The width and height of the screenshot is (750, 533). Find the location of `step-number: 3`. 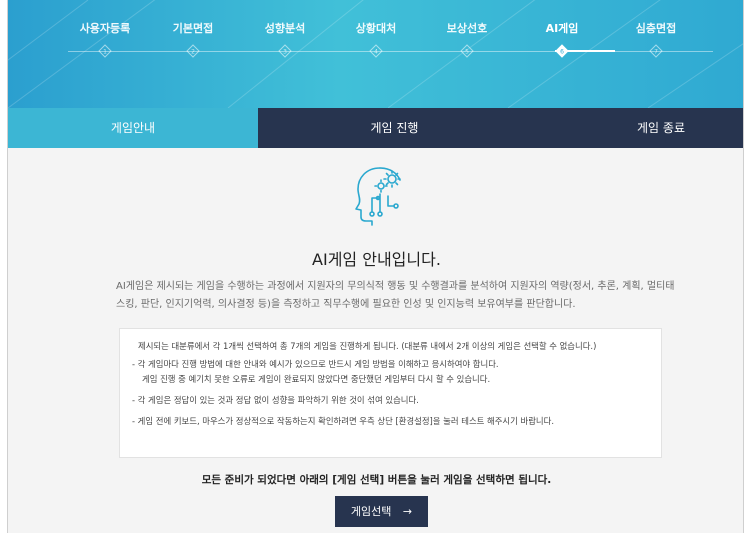

step-number: 3 is located at coordinates (285, 52).